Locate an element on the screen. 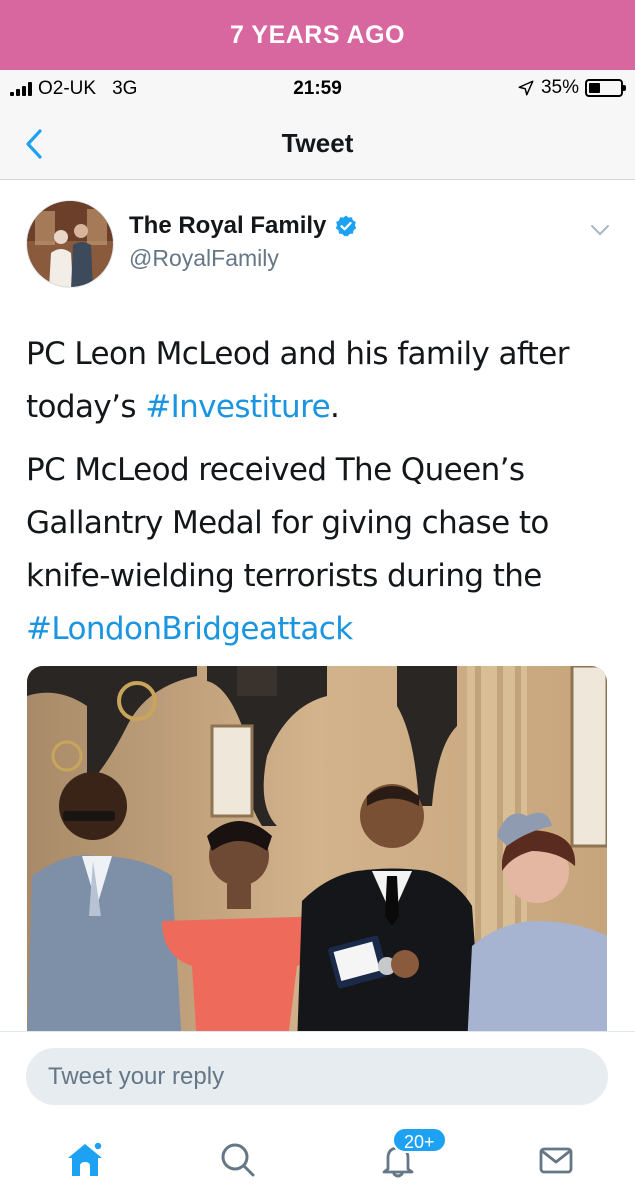  carrier-name: O2-UK is located at coordinates (67, 88).